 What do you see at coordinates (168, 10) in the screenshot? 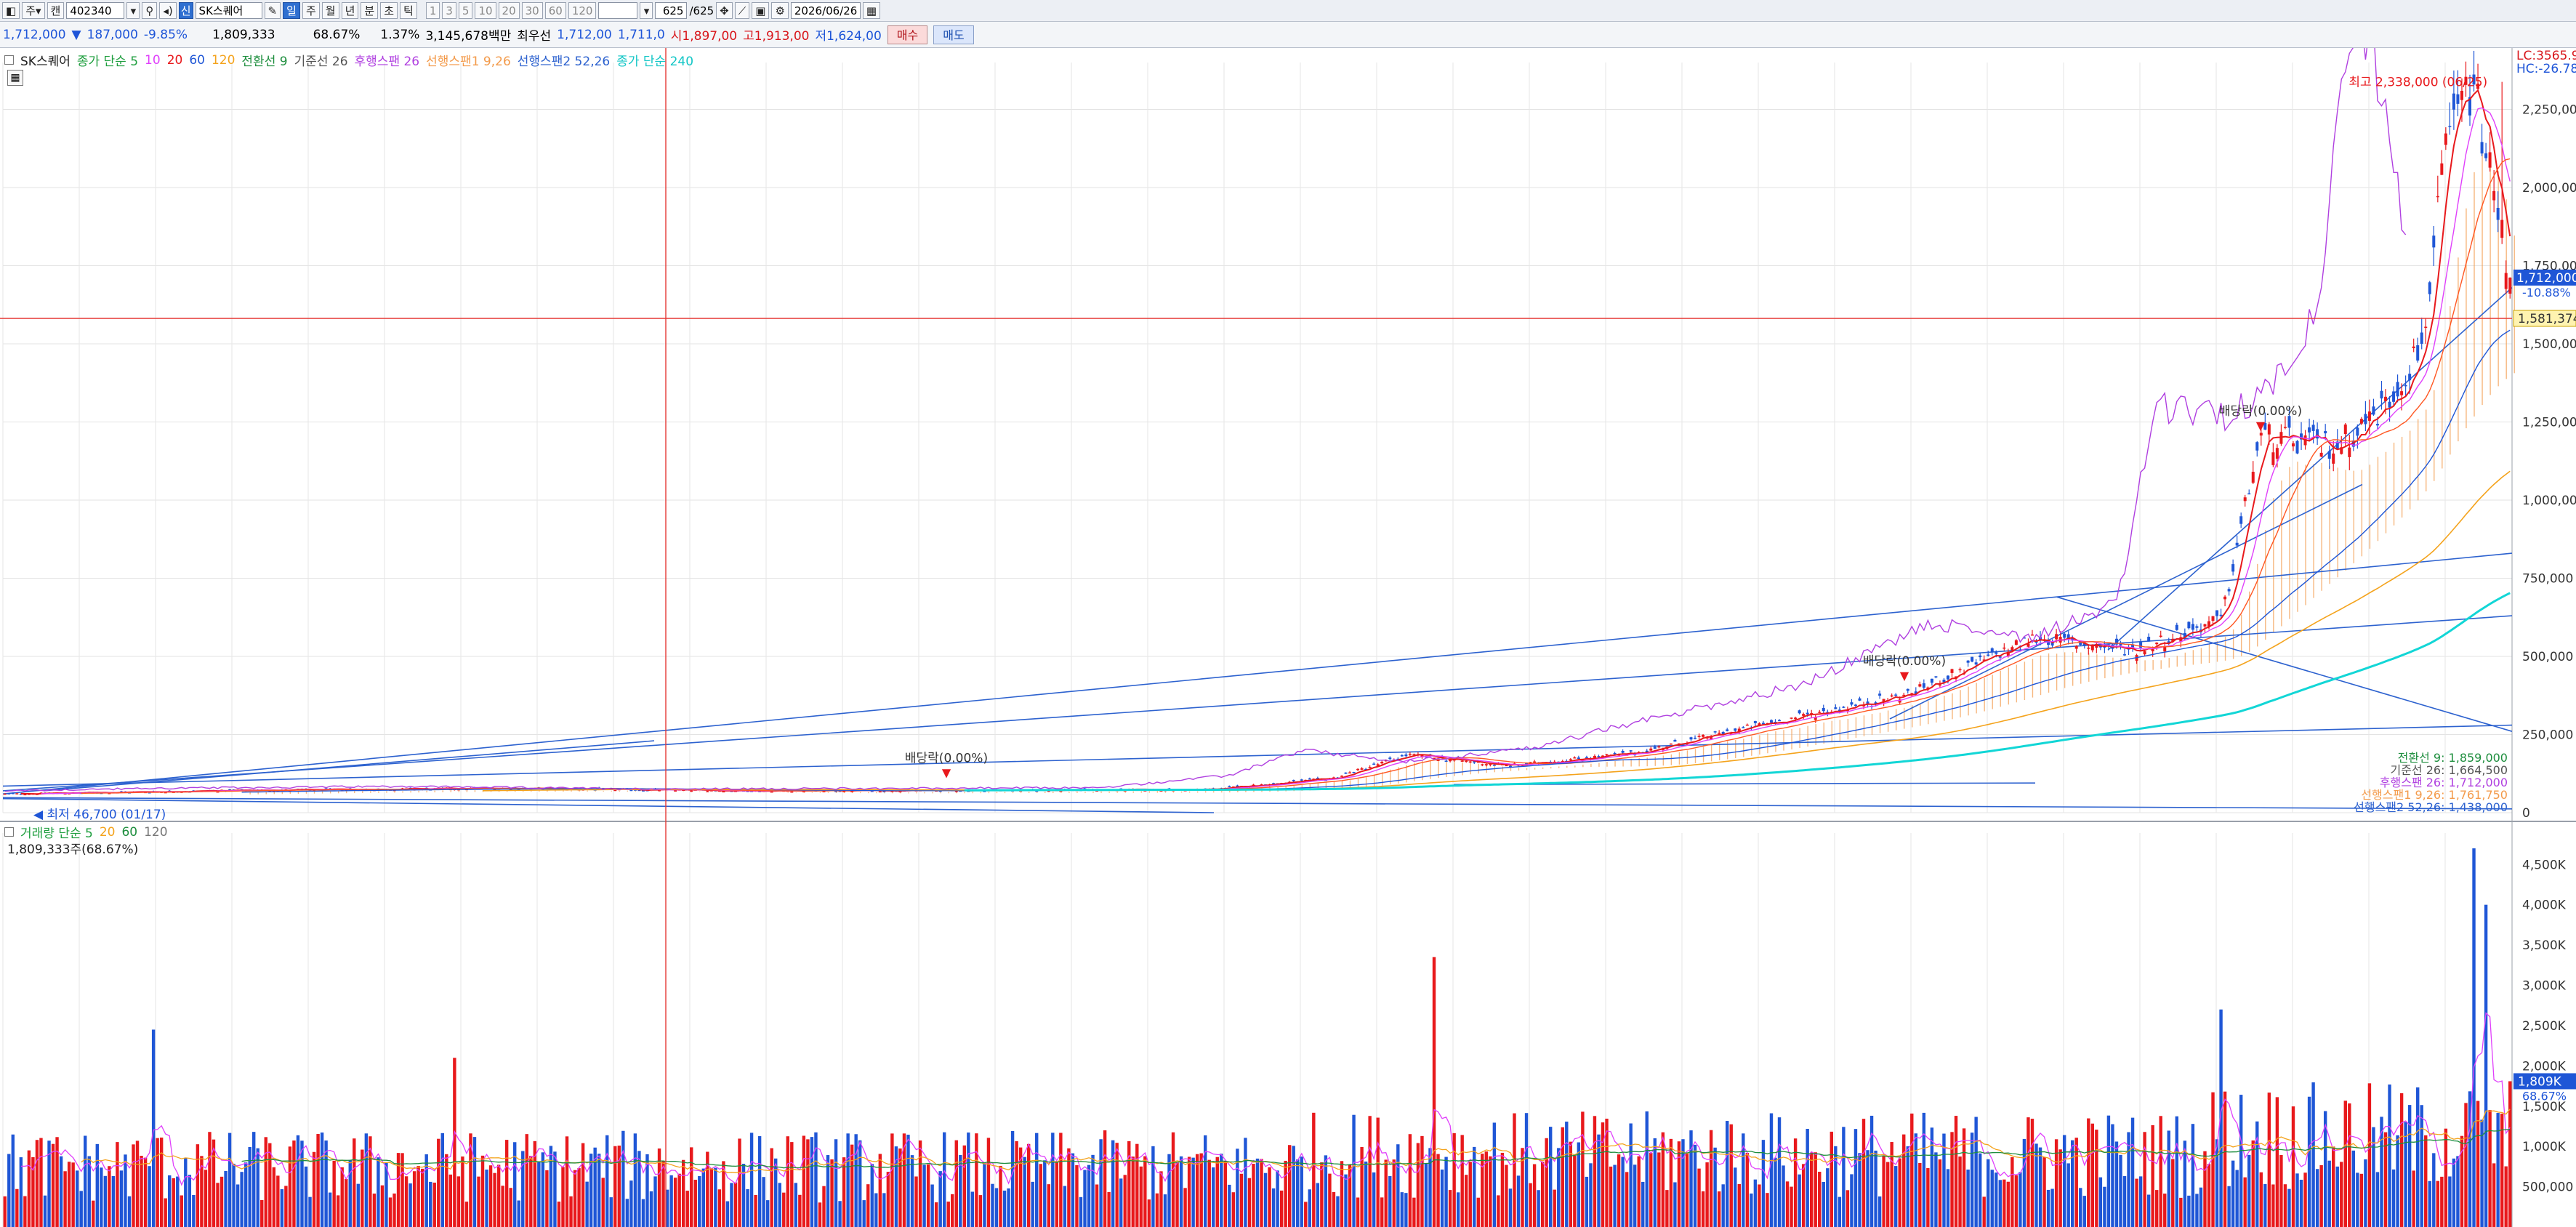
I see `sound-icon: ◂)` at bounding box center [168, 10].